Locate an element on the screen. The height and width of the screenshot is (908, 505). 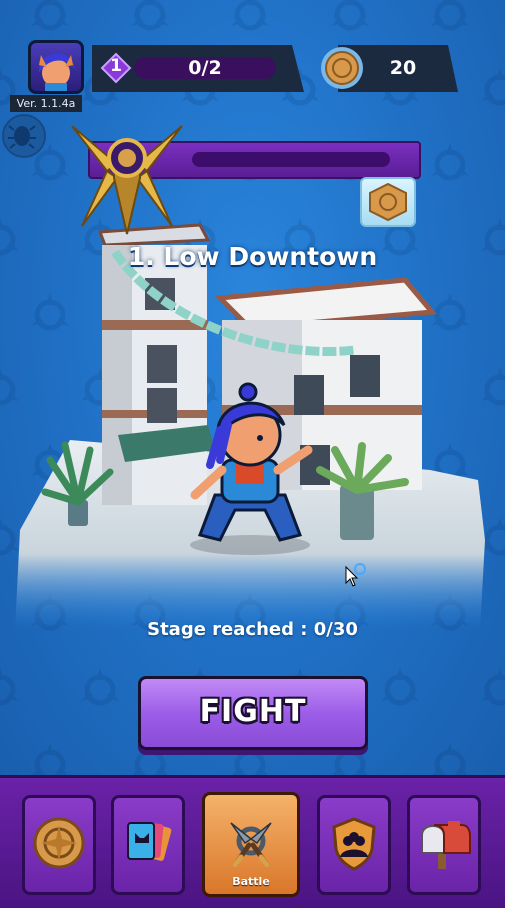
nav-cards-button is located at coordinates (148, 845).